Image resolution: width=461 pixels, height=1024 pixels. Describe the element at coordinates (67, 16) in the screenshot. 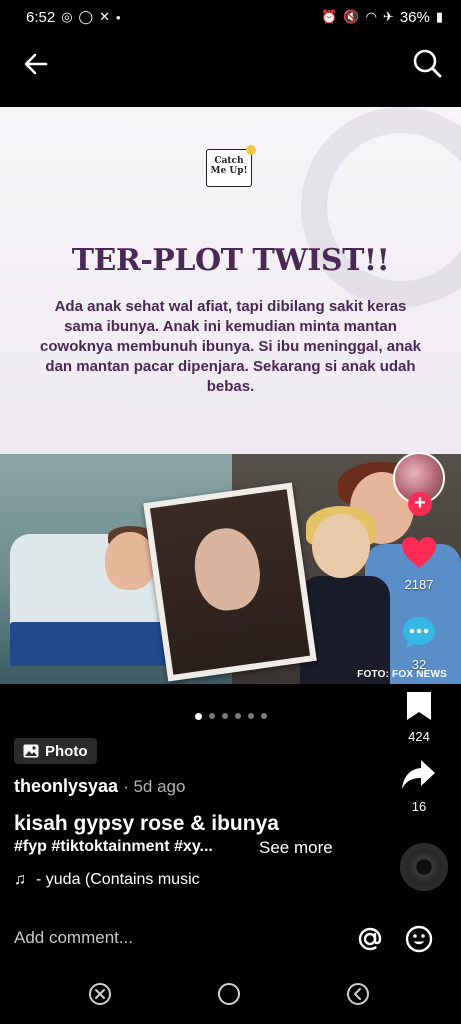

I see `instagram-icon: ◎` at that location.